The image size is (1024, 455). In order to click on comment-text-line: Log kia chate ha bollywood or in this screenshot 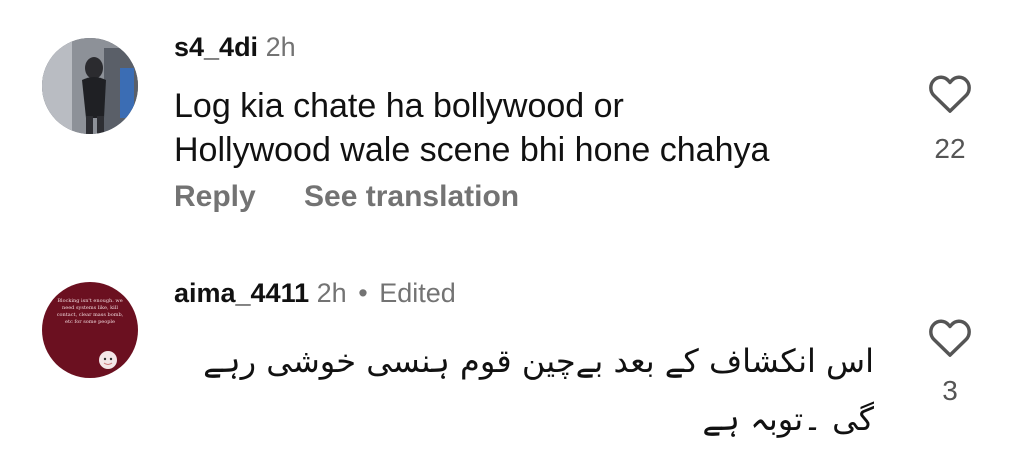, I will do `click(399, 106)`.